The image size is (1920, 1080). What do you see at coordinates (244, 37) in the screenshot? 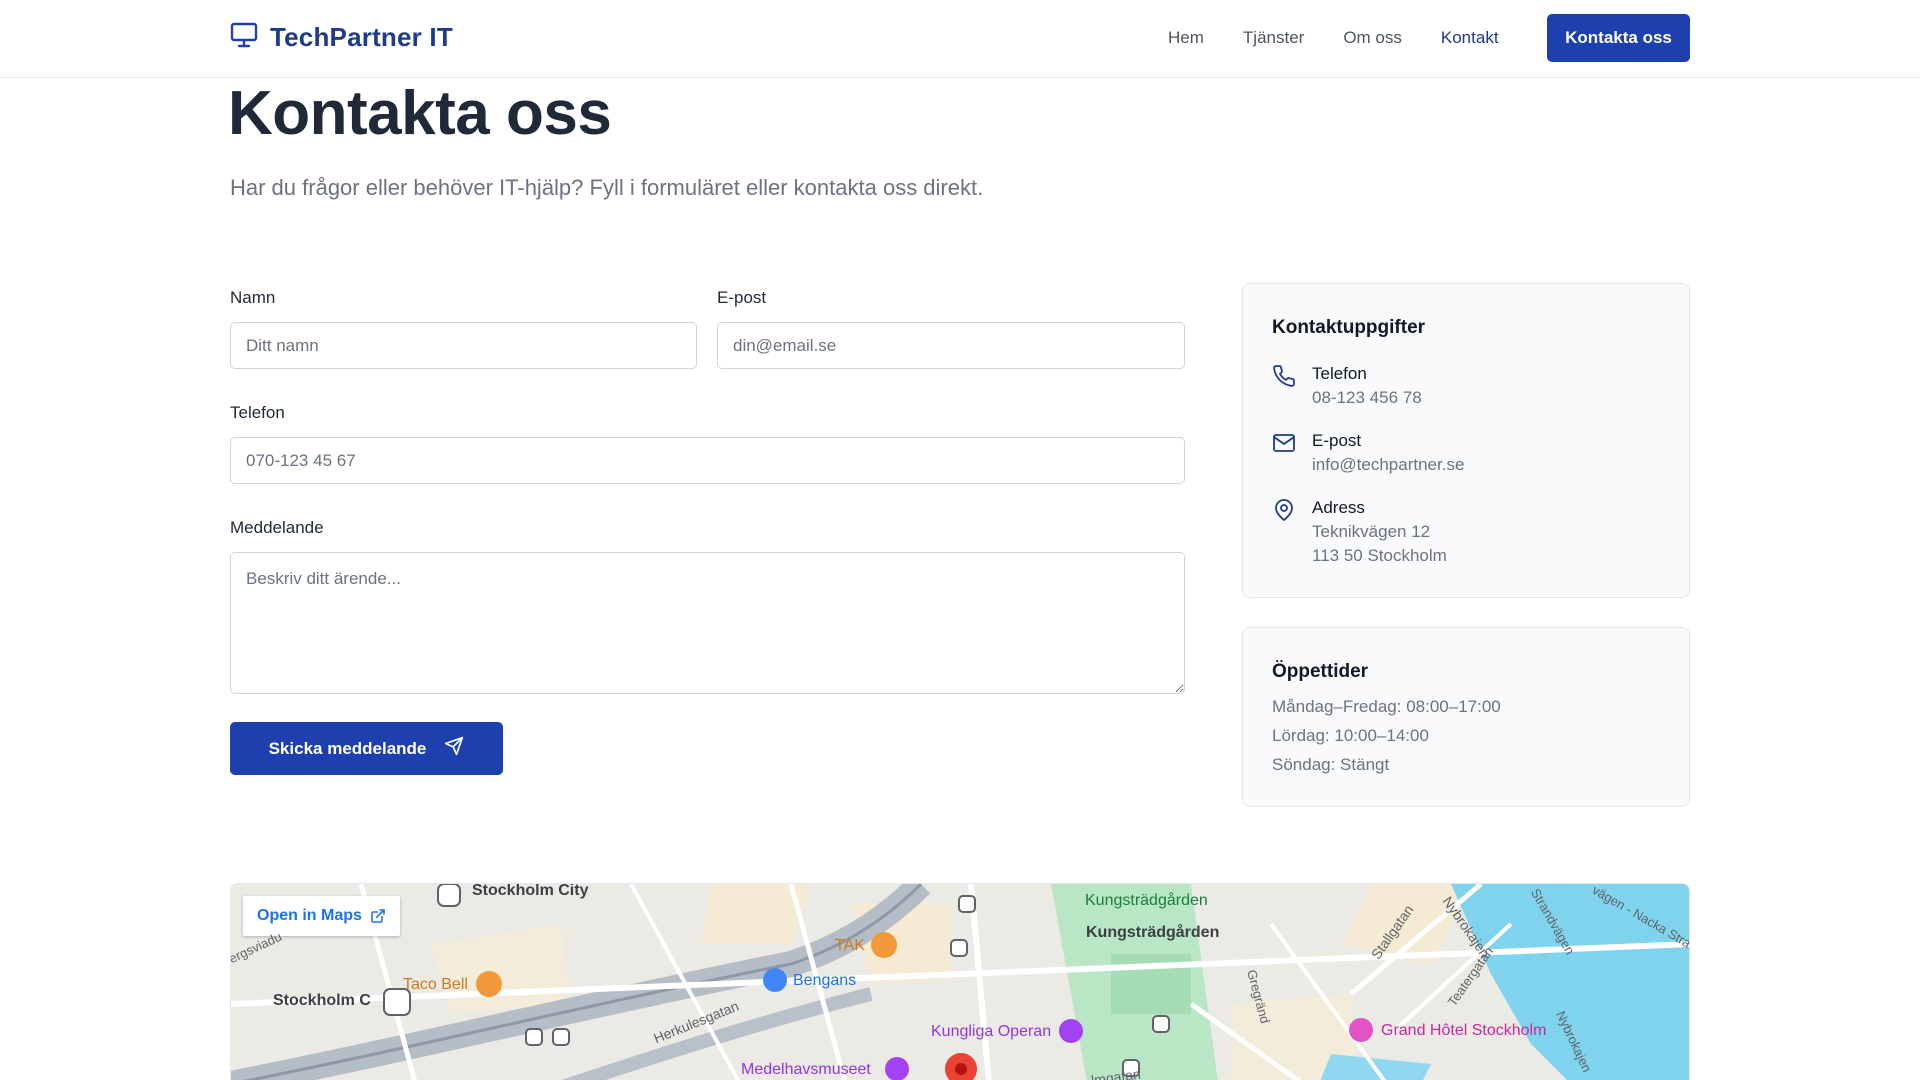
I see `monitor-icon` at bounding box center [244, 37].